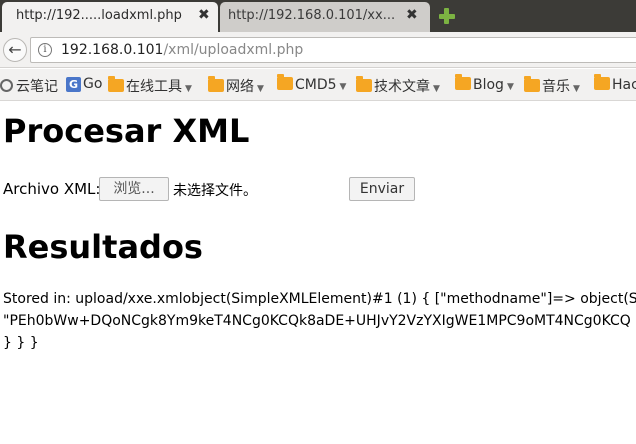  What do you see at coordinates (382, 189) in the screenshot?
I see `submit-button: Enviar` at bounding box center [382, 189].